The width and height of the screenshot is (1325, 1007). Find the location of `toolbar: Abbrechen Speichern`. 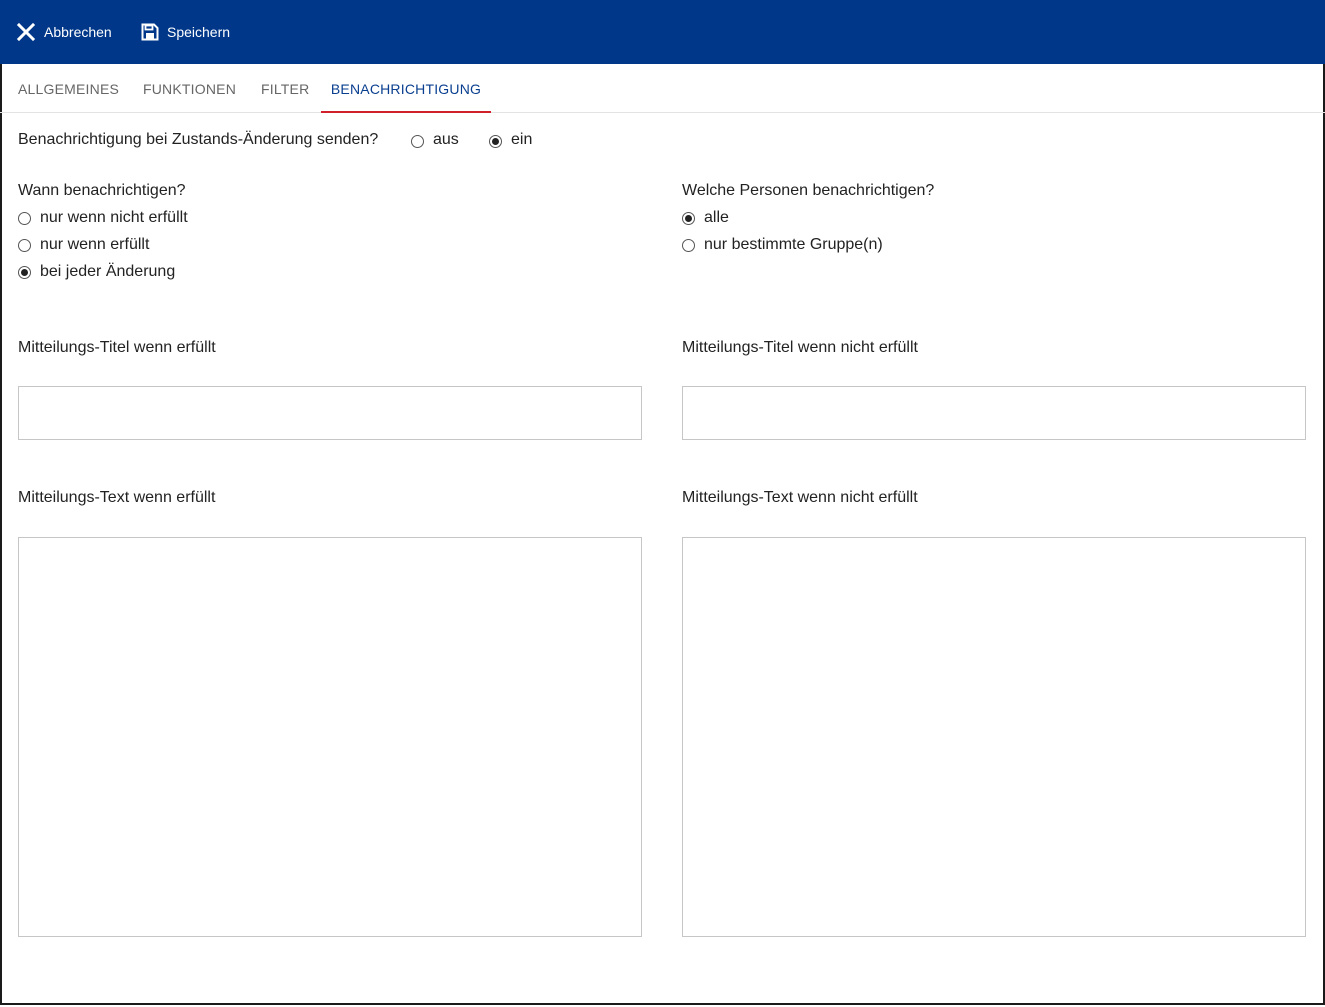

toolbar: Abbrechen Speichern is located at coordinates (662, 32).